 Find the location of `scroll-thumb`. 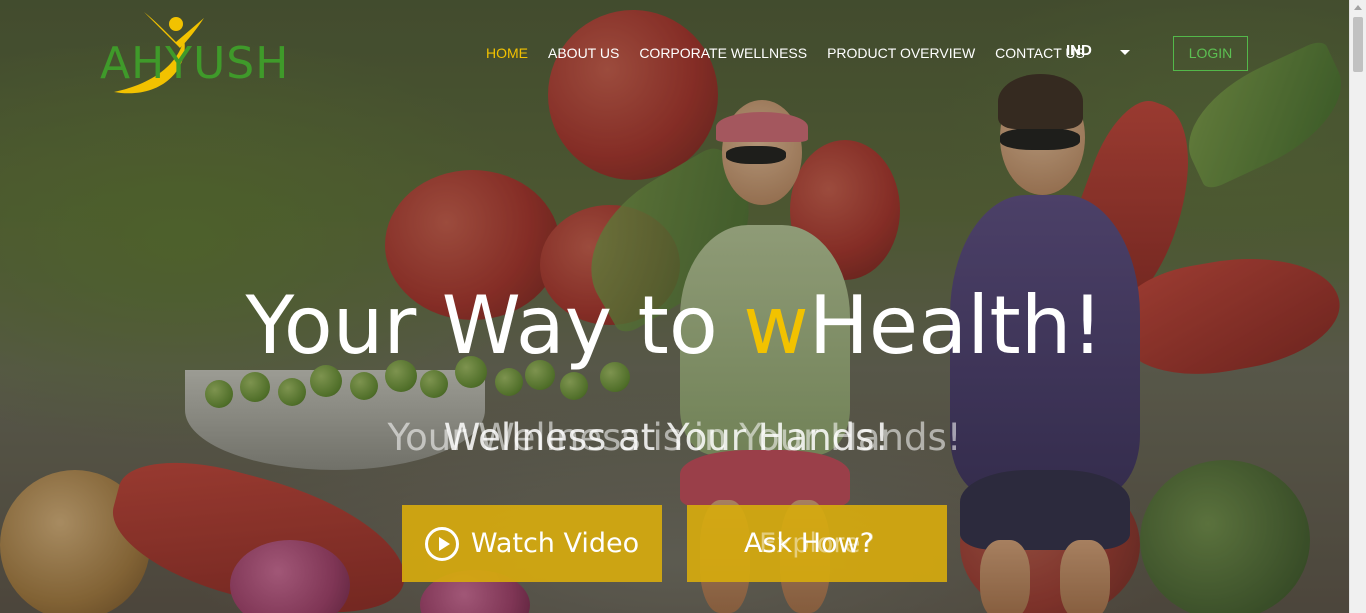

scroll-thumb is located at coordinates (1358, 44).